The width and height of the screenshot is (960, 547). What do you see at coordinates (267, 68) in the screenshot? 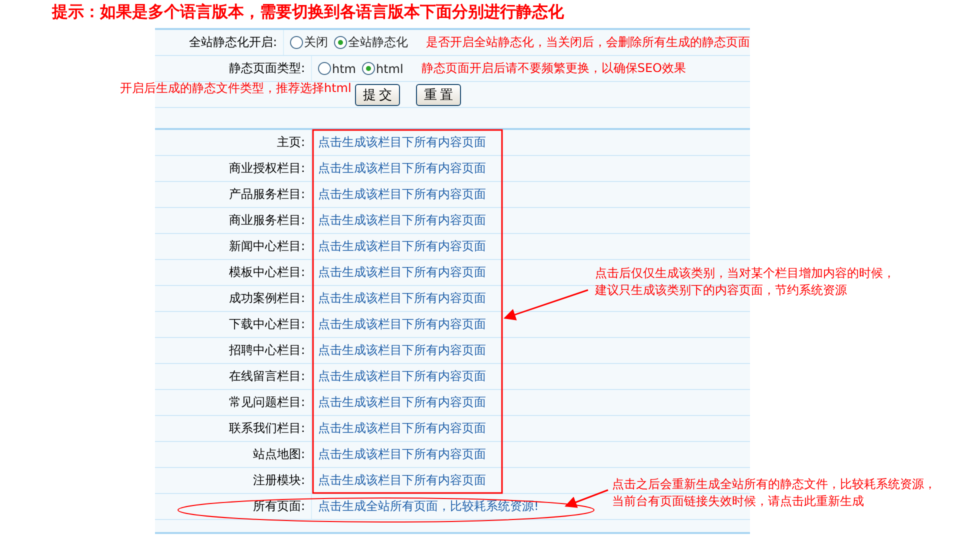
I see `field-label: 静态页面类型:` at bounding box center [267, 68].